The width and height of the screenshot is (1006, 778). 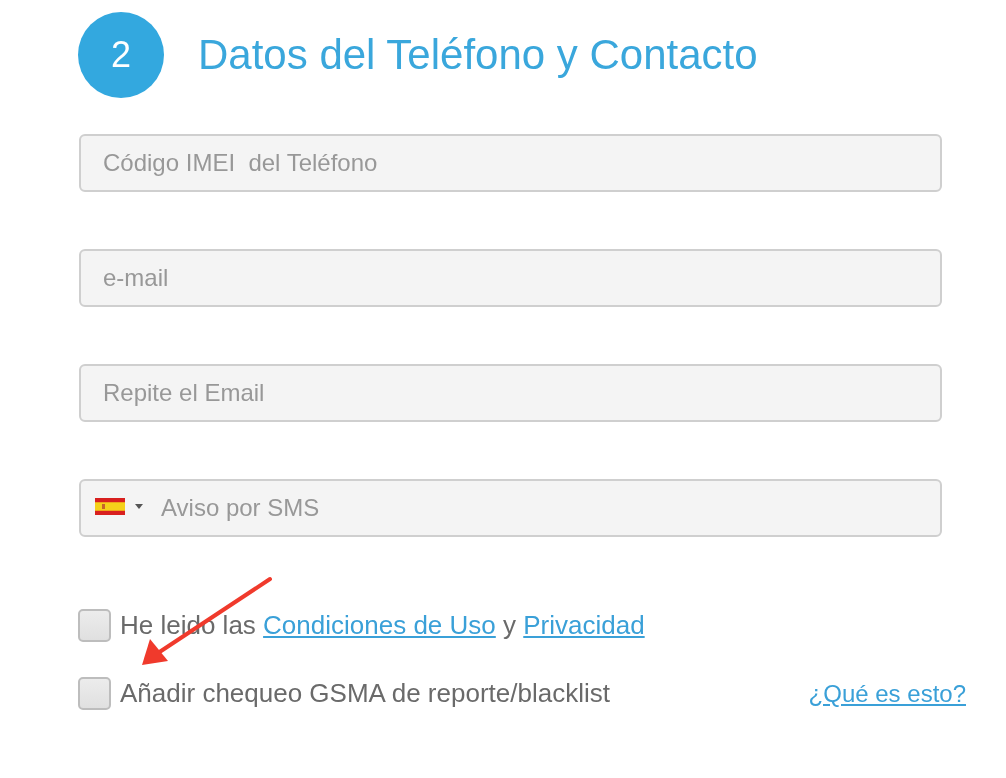 What do you see at coordinates (584, 625) in the screenshot?
I see `privacy-link: Privacidad` at bounding box center [584, 625].